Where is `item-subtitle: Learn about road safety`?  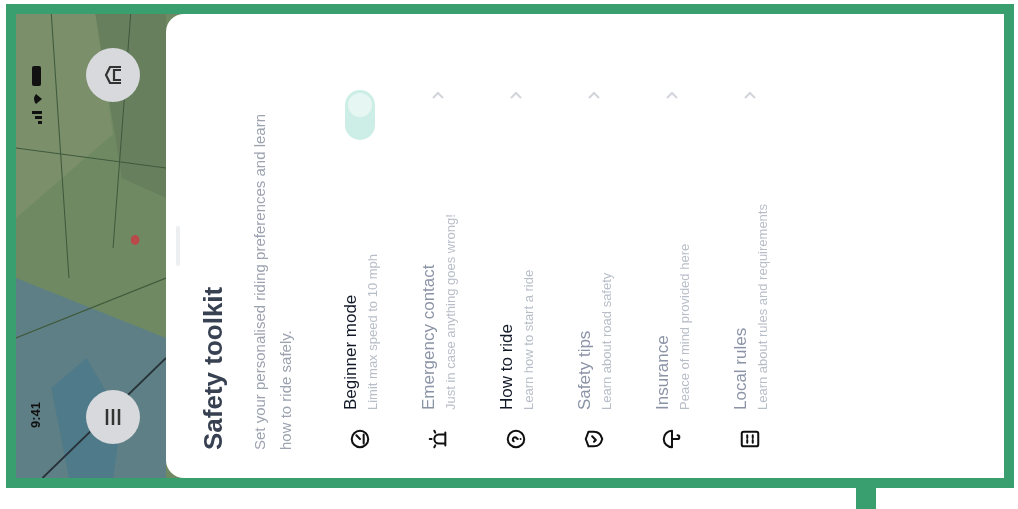 item-subtitle: Learn about road safety is located at coordinates (606, 340).